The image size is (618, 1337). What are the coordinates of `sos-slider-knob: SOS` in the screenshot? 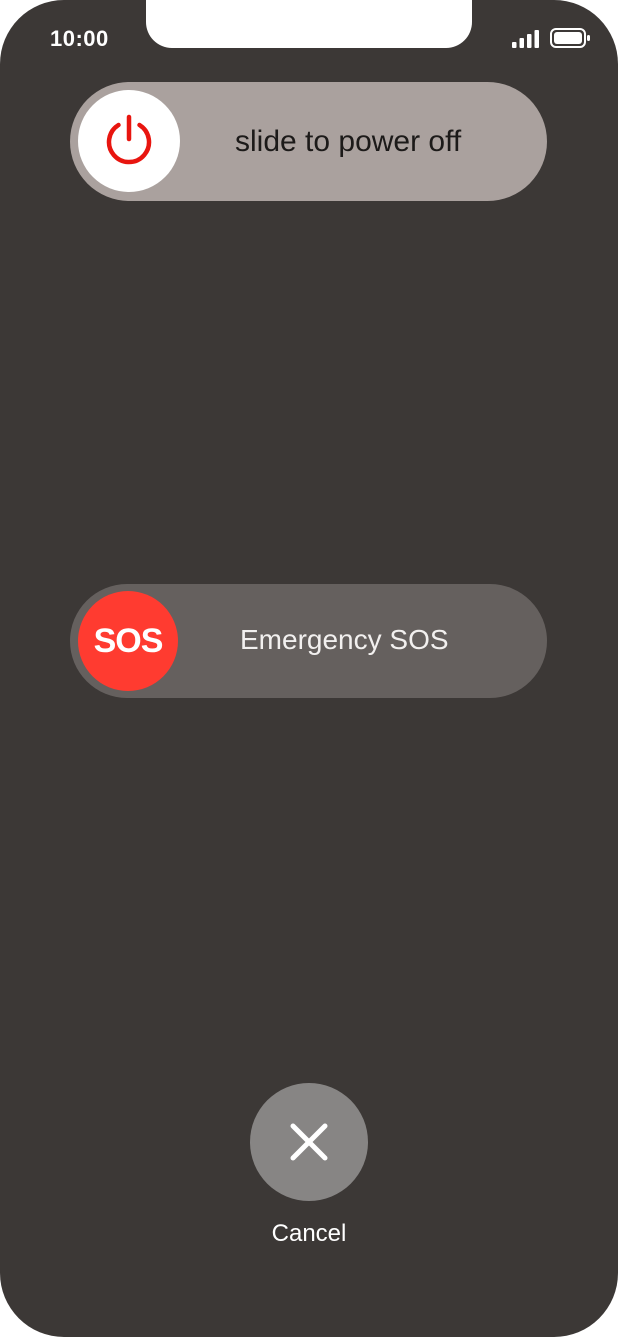 It's located at (128, 641).